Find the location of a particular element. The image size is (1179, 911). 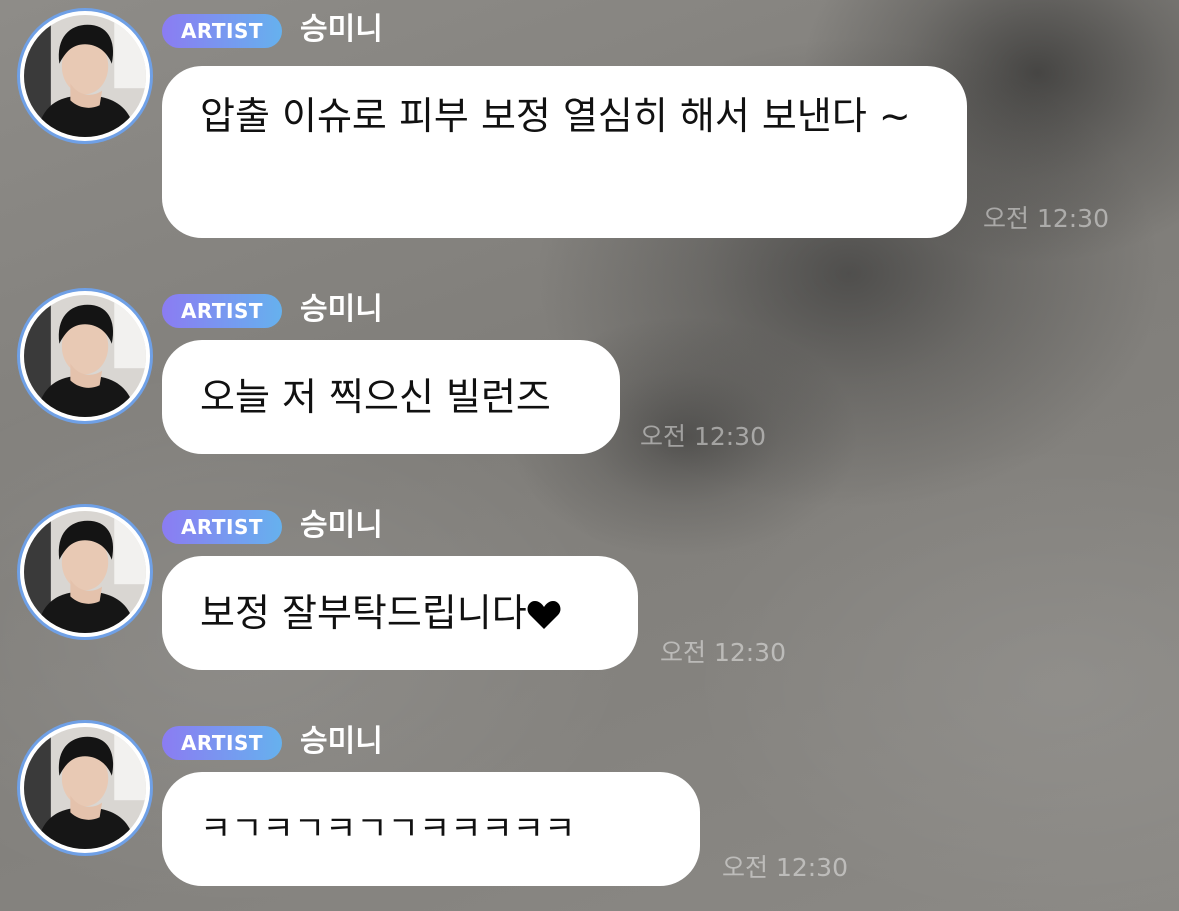

message-text: ㅋㄱㅋㄱㅋㄱㄱㅋㅋㅋㅋㅋ is located at coordinates (388, 829).